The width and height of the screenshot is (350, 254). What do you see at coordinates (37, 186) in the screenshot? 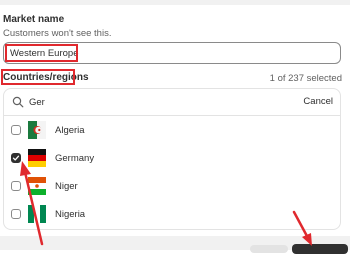
I see `niger-flag-icon` at bounding box center [37, 186].